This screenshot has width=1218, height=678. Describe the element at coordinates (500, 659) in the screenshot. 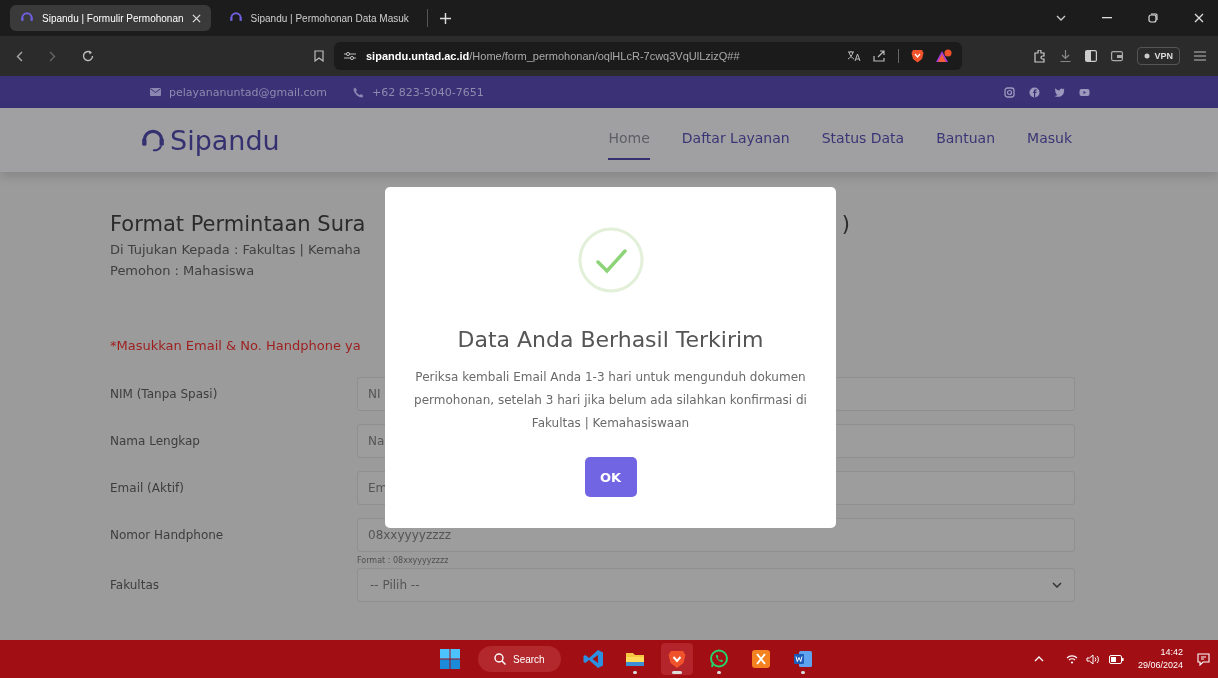

I see `search-icon` at that location.